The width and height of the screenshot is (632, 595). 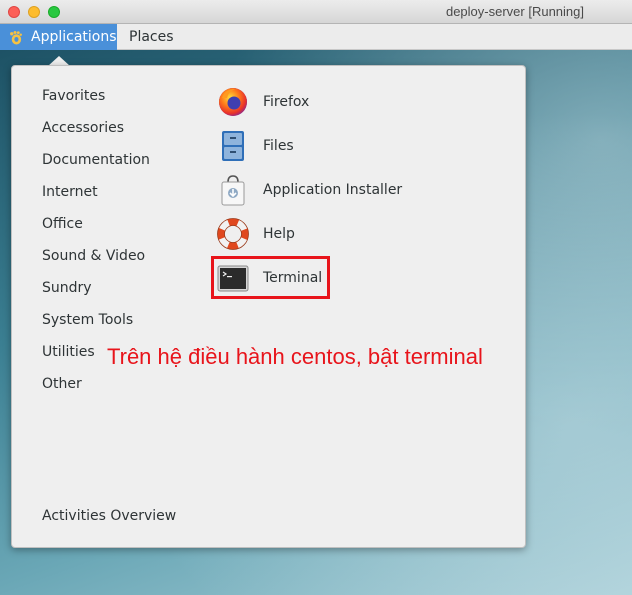 What do you see at coordinates (34, 12) in the screenshot?
I see `minimize-window-button` at bounding box center [34, 12].